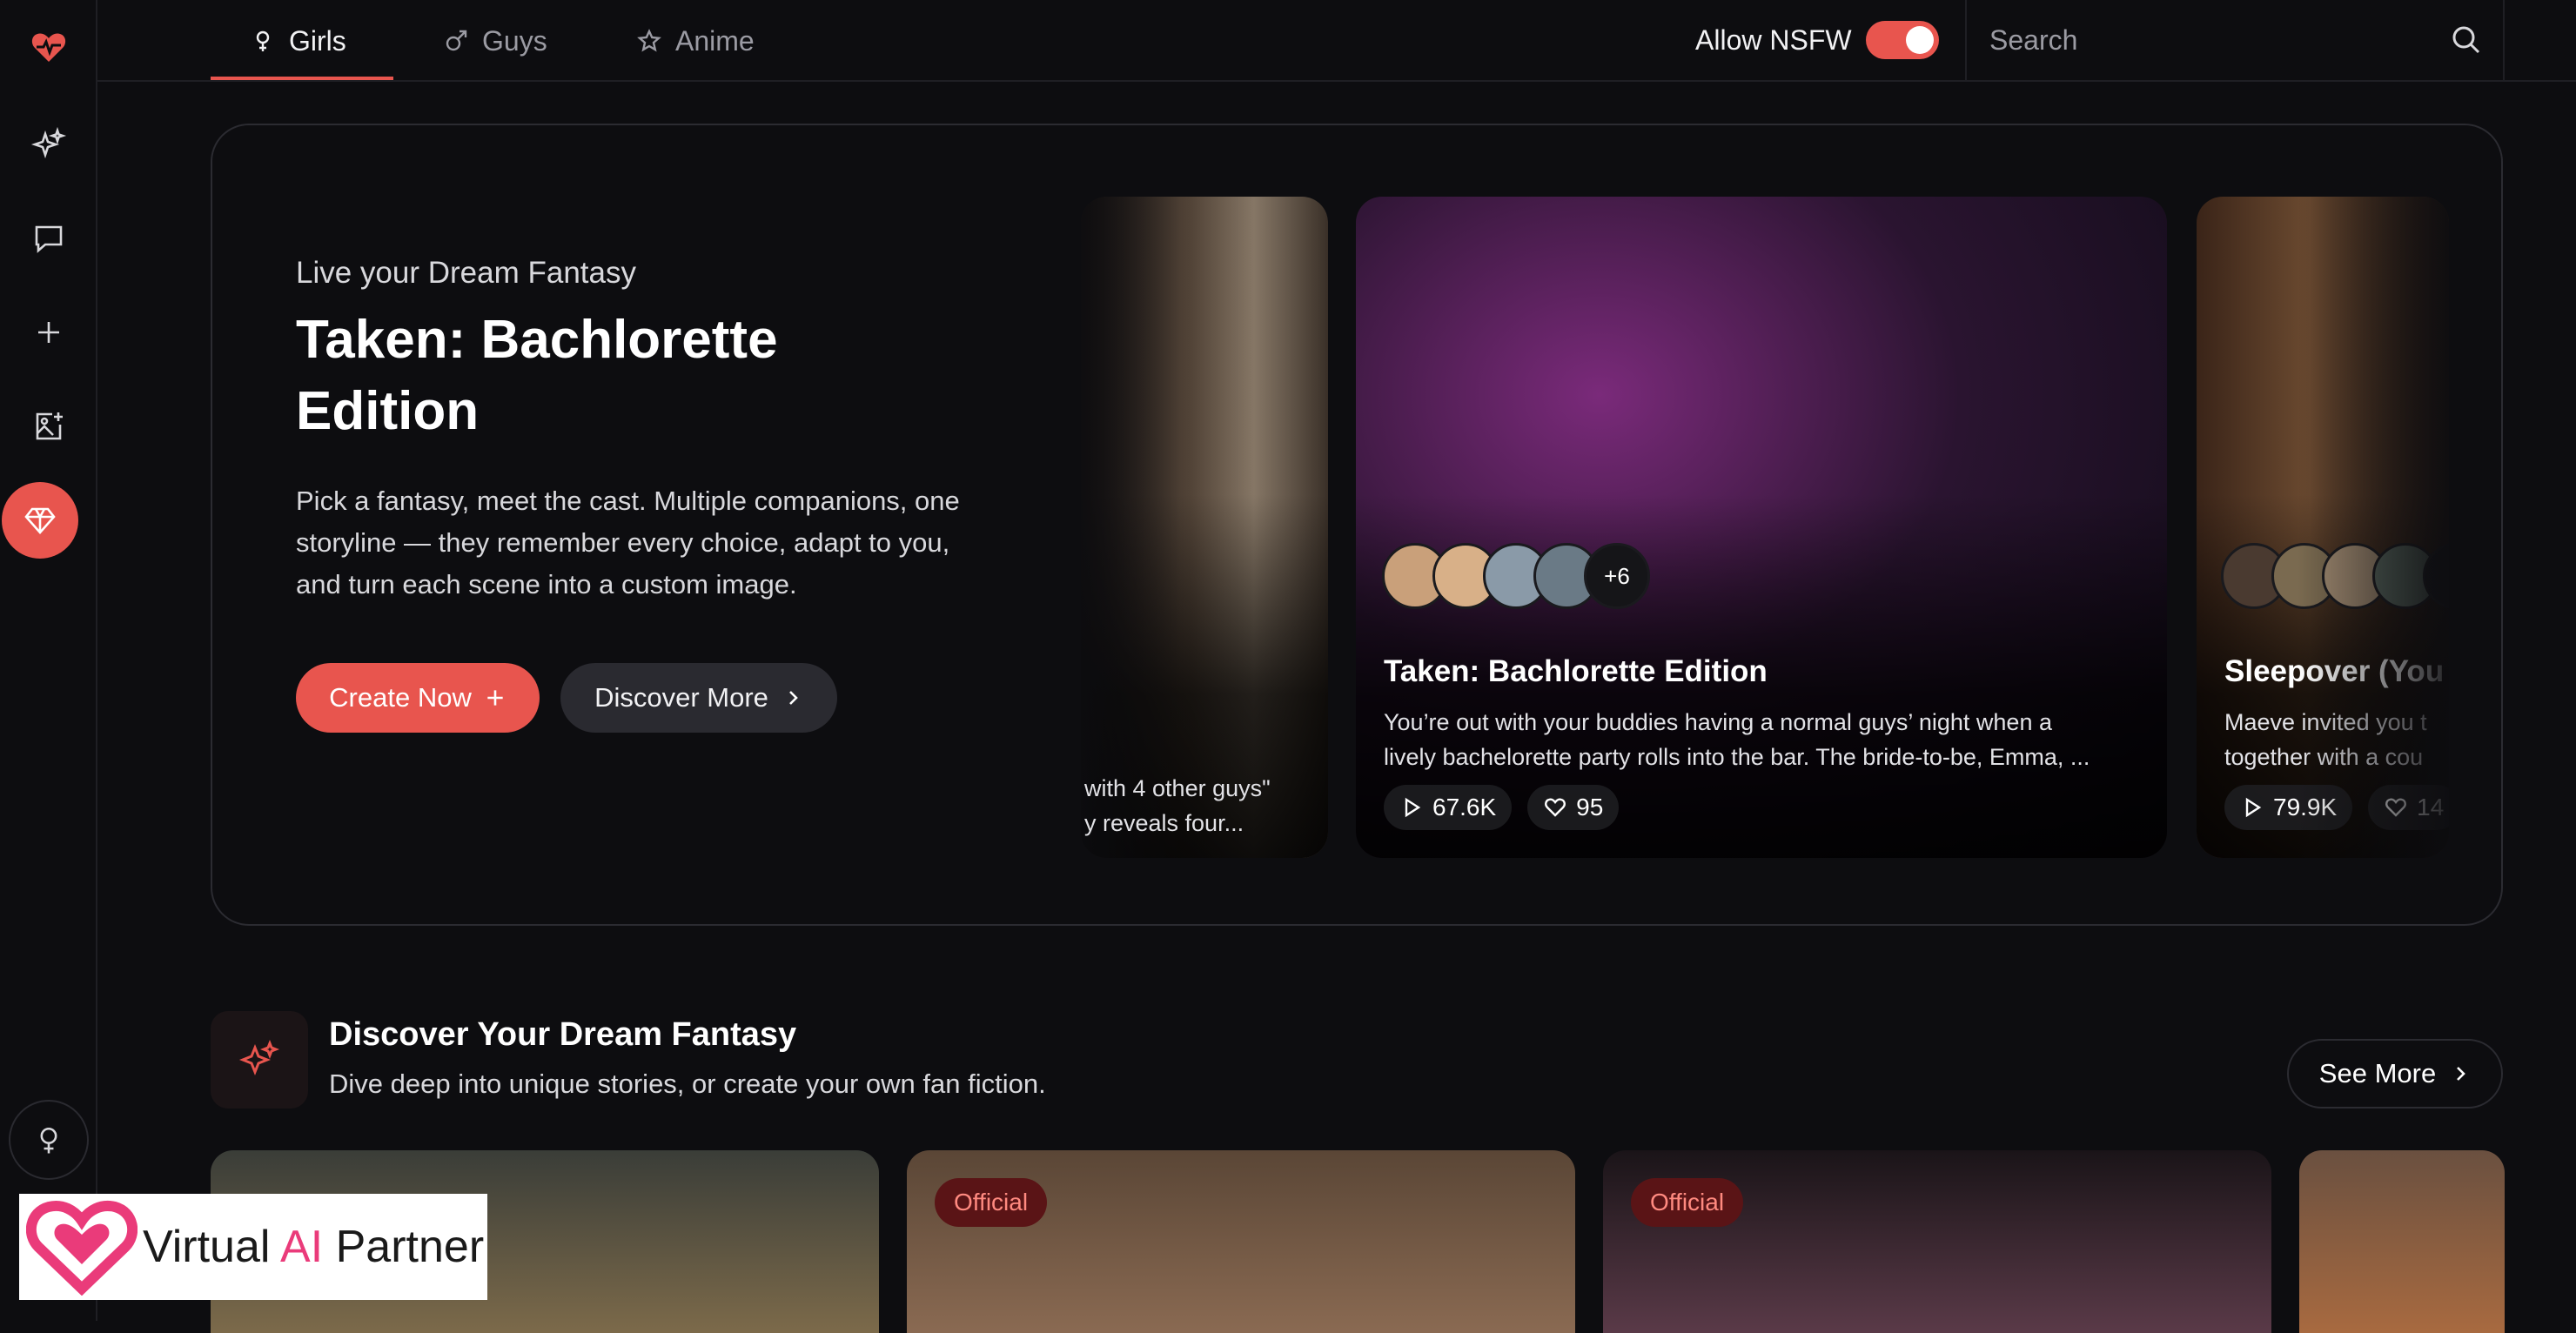 Image resolution: width=2576 pixels, height=1333 pixels. I want to click on heart-icon, so click(1555, 807).